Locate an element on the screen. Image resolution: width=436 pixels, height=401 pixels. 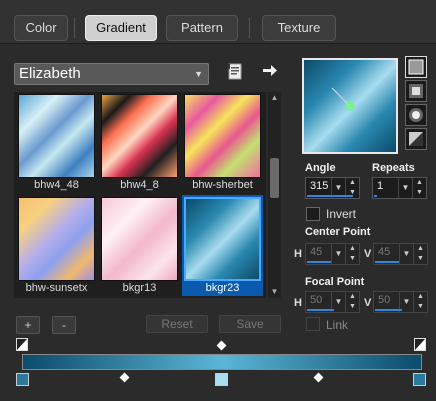
focal-h-progress-bar is located at coordinates (320, 310).